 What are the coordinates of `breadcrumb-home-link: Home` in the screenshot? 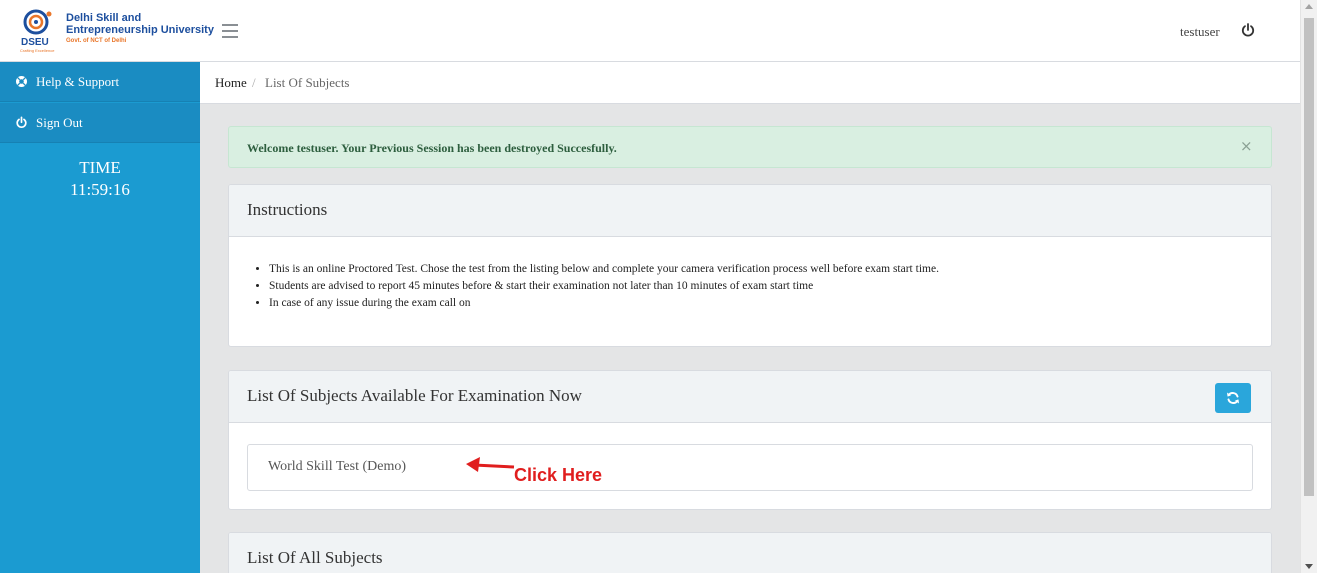 It's located at (231, 83).